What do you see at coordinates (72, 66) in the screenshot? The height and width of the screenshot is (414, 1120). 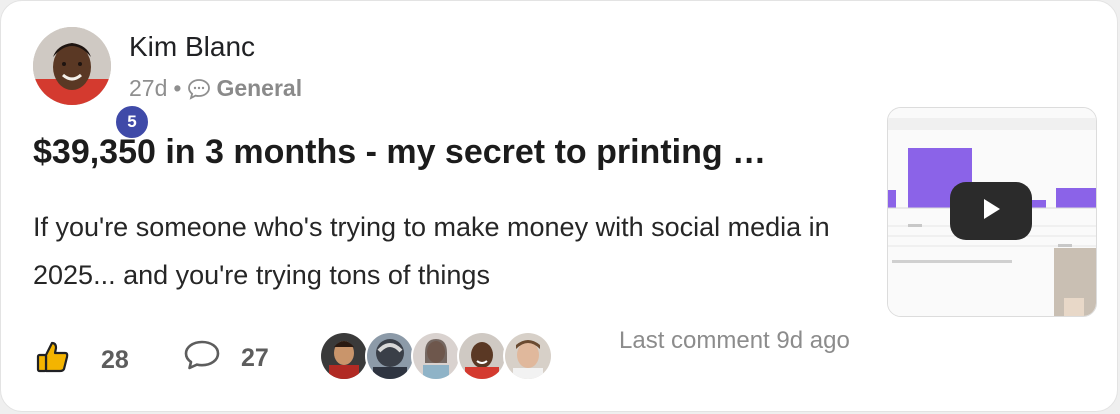 I see `avatar-image` at bounding box center [72, 66].